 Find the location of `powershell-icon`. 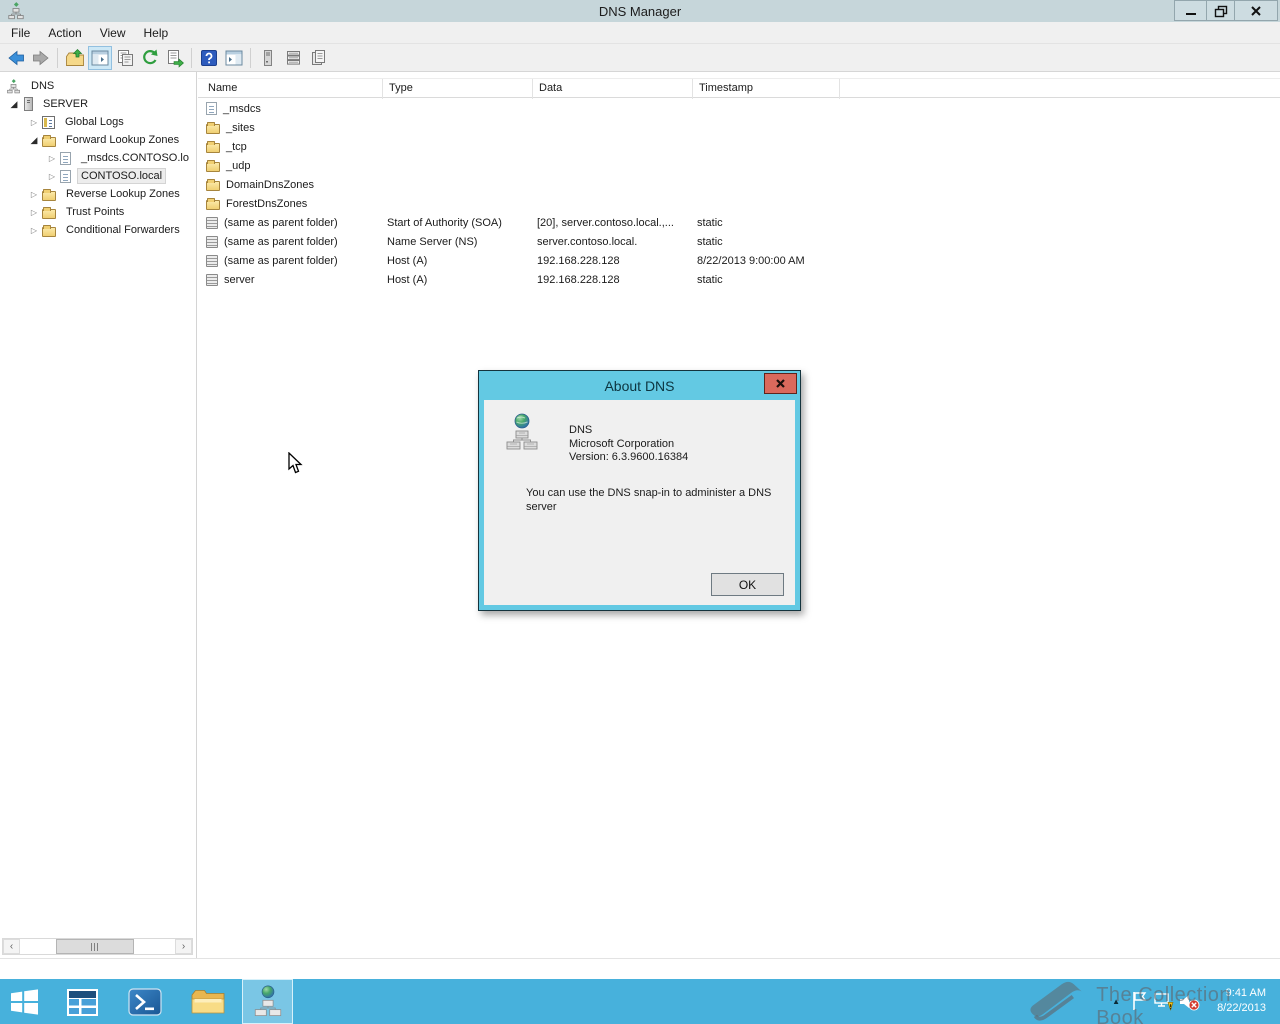

powershell-icon is located at coordinates (145, 1001).